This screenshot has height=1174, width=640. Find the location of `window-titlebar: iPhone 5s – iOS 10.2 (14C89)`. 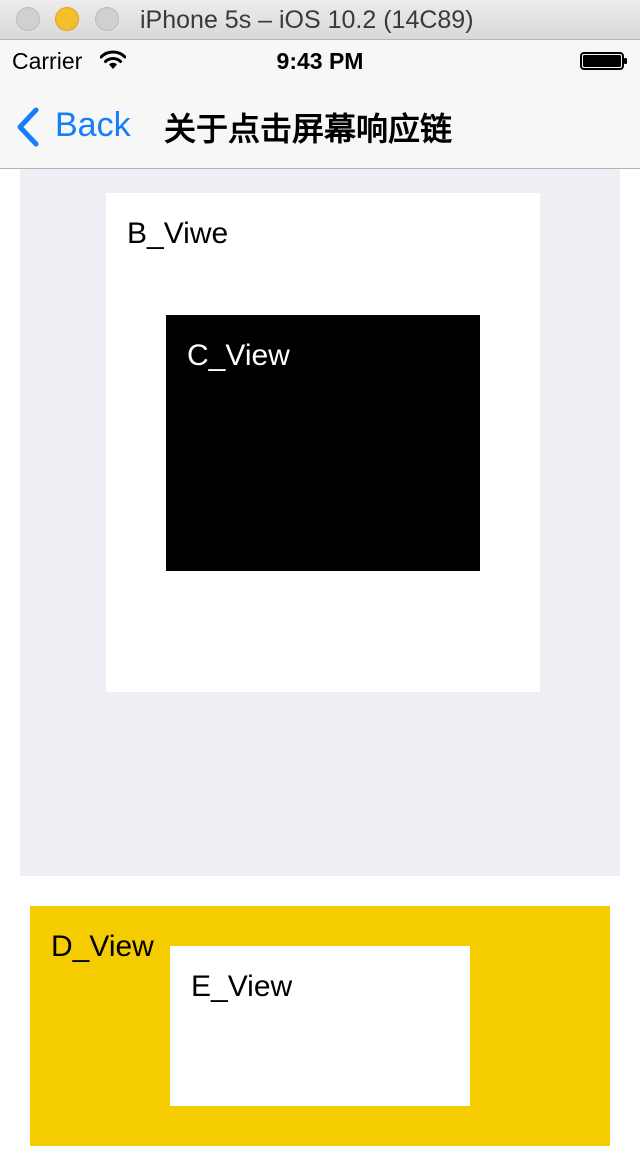

window-titlebar: iPhone 5s – iOS 10.2 (14C89) is located at coordinates (320, 20).